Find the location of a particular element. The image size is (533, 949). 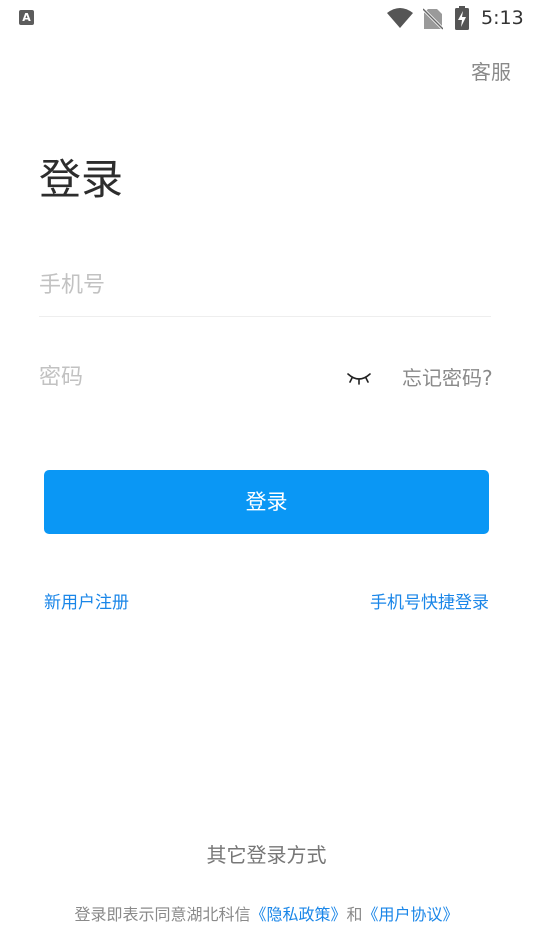

no-sim-icon is located at coordinates (433, 19).